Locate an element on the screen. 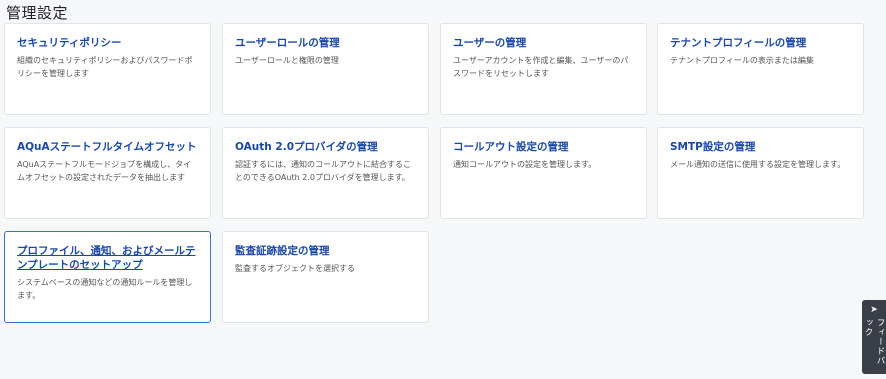 The image size is (886, 379). card-title: 監査証跡設定の管理 is located at coordinates (325, 251).